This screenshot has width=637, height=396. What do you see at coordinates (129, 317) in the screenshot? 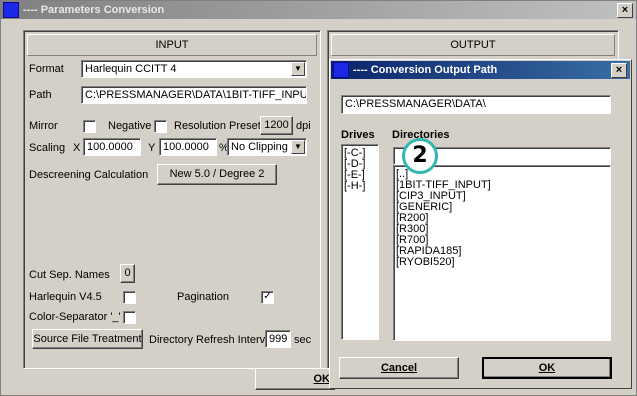
I see `color-separator-checkbox` at bounding box center [129, 317].